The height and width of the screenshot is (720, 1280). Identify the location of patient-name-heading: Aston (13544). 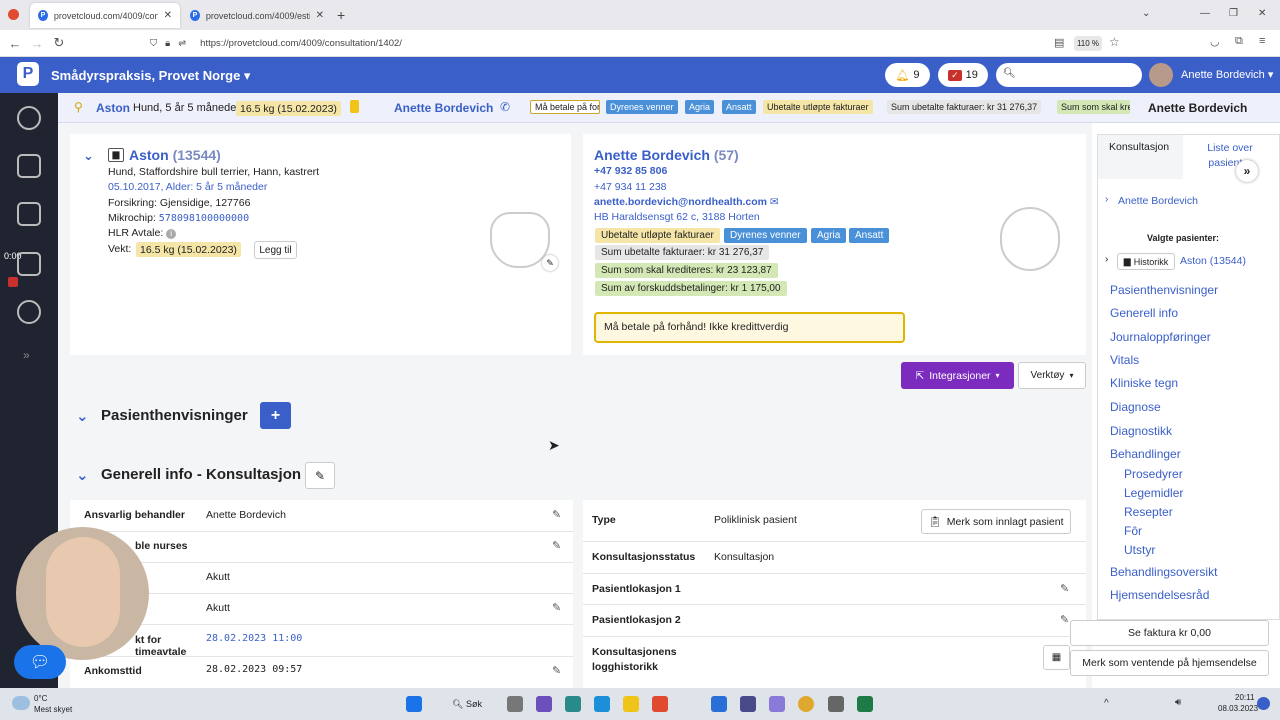
(175, 155).